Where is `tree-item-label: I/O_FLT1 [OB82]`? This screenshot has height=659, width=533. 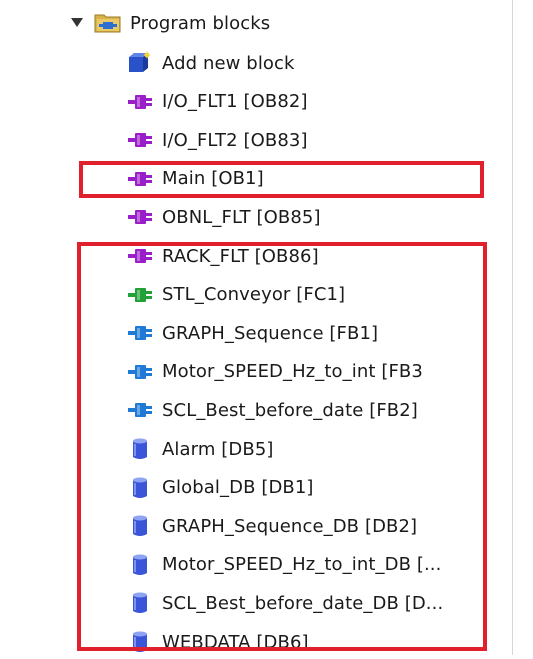 tree-item-label: I/O_FLT1 [OB82] is located at coordinates (235, 102).